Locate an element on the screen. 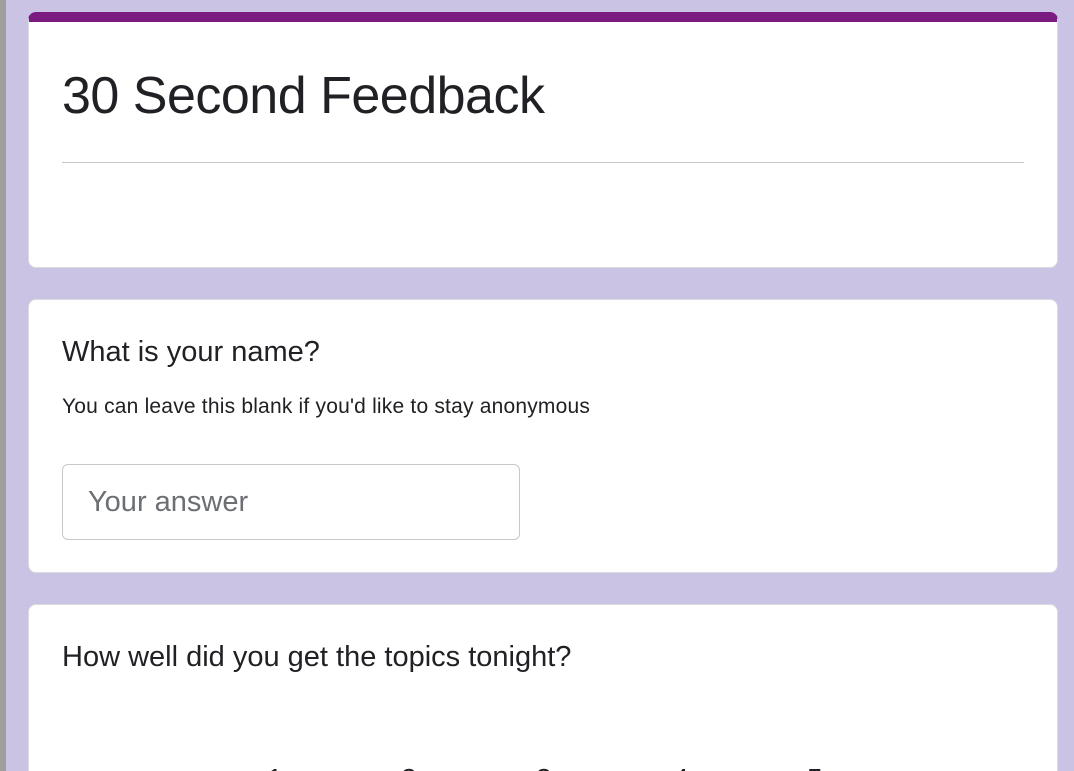 The image size is (1074, 771). window-left-edge is located at coordinates (3, 385).